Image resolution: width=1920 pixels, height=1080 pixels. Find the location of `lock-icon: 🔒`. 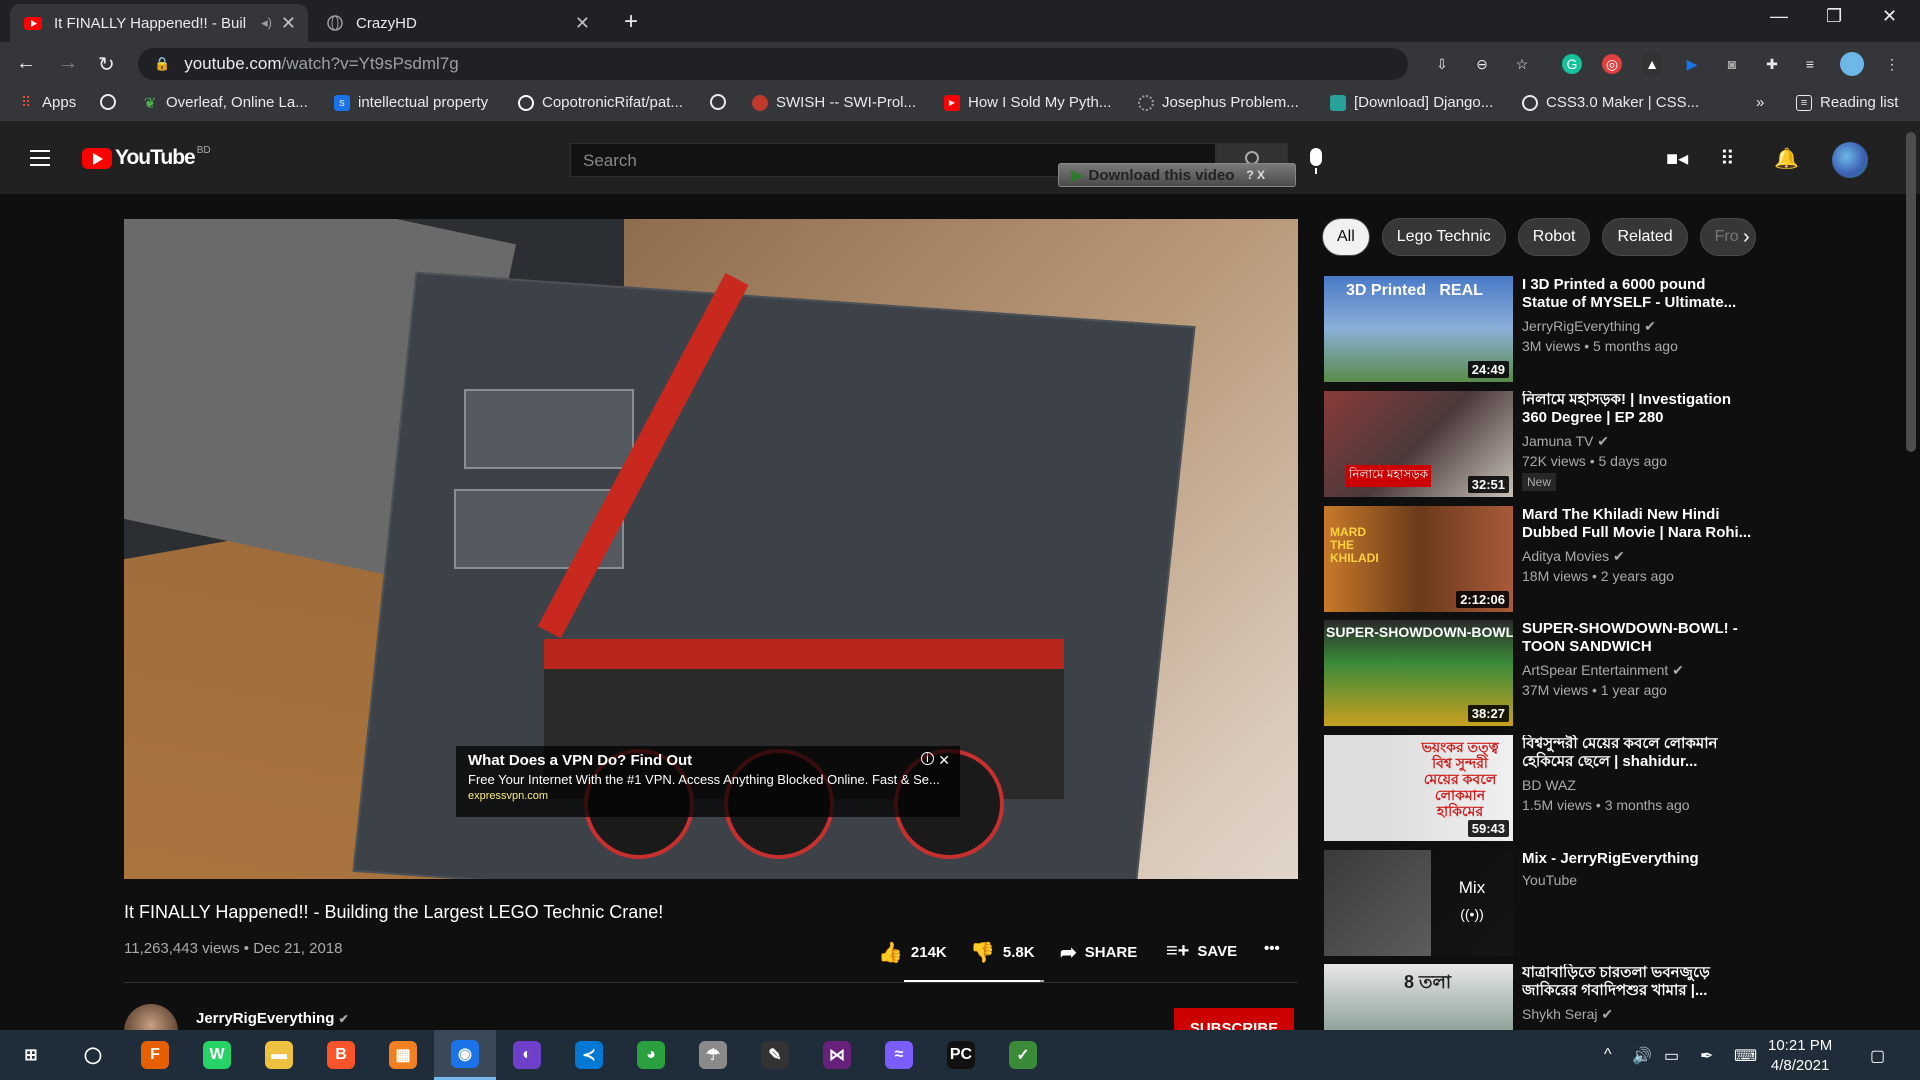

lock-icon: 🔒 is located at coordinates (162, 64).